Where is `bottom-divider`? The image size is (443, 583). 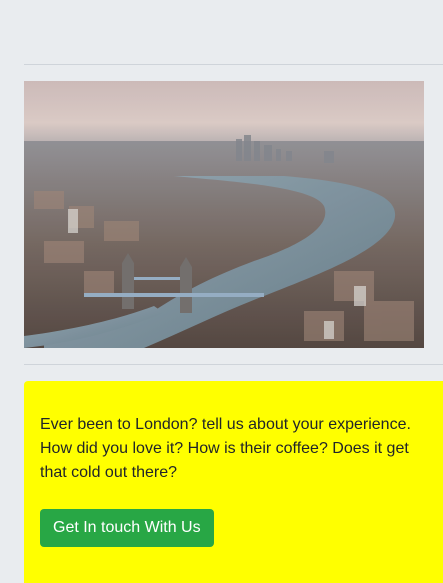
bottom-divider is located at coordinates (233, 364).